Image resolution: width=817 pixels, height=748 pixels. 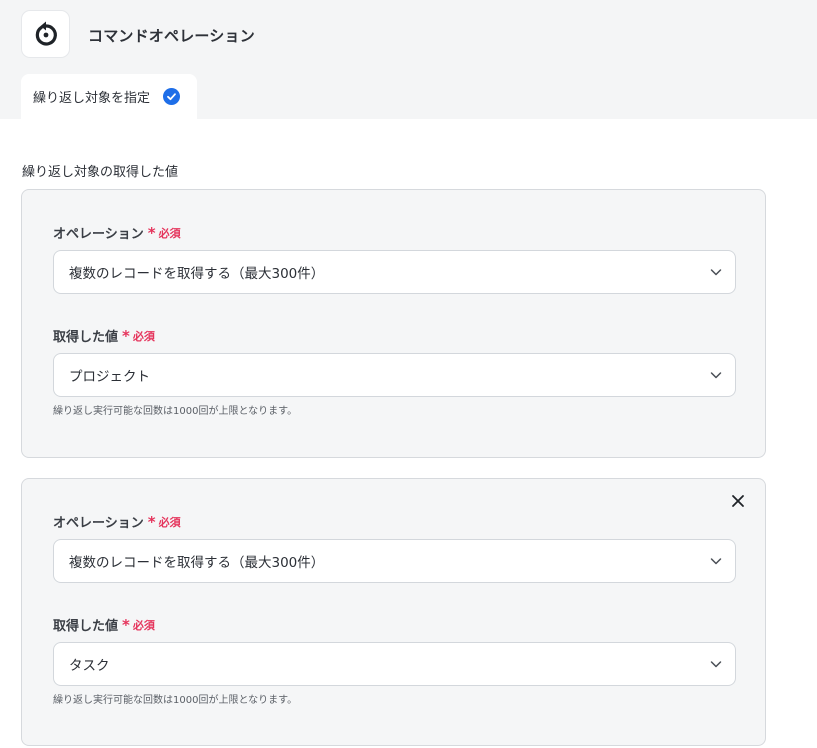 What do you see at coordinates (172, 96) in the screenshot?
I see `check-circle-icon` at bounding box center [172, 96].